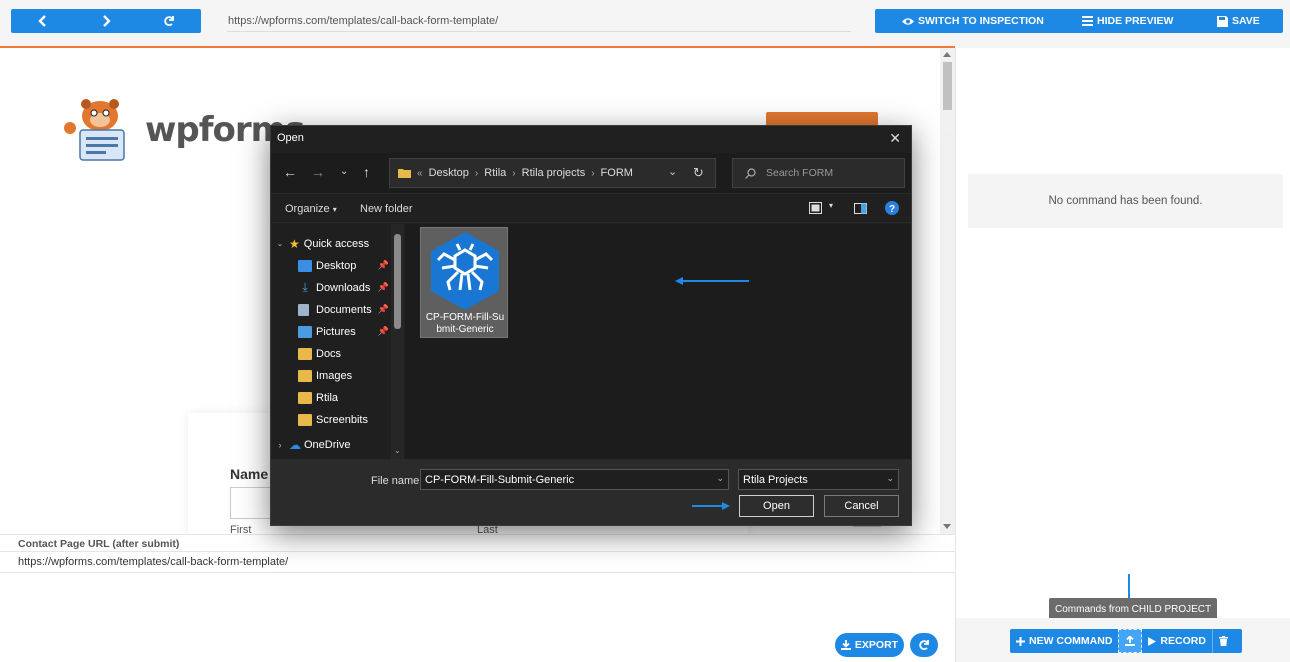 This screenshot has height=662, width=1290. I want to click on forward-button, so click(105, 21).